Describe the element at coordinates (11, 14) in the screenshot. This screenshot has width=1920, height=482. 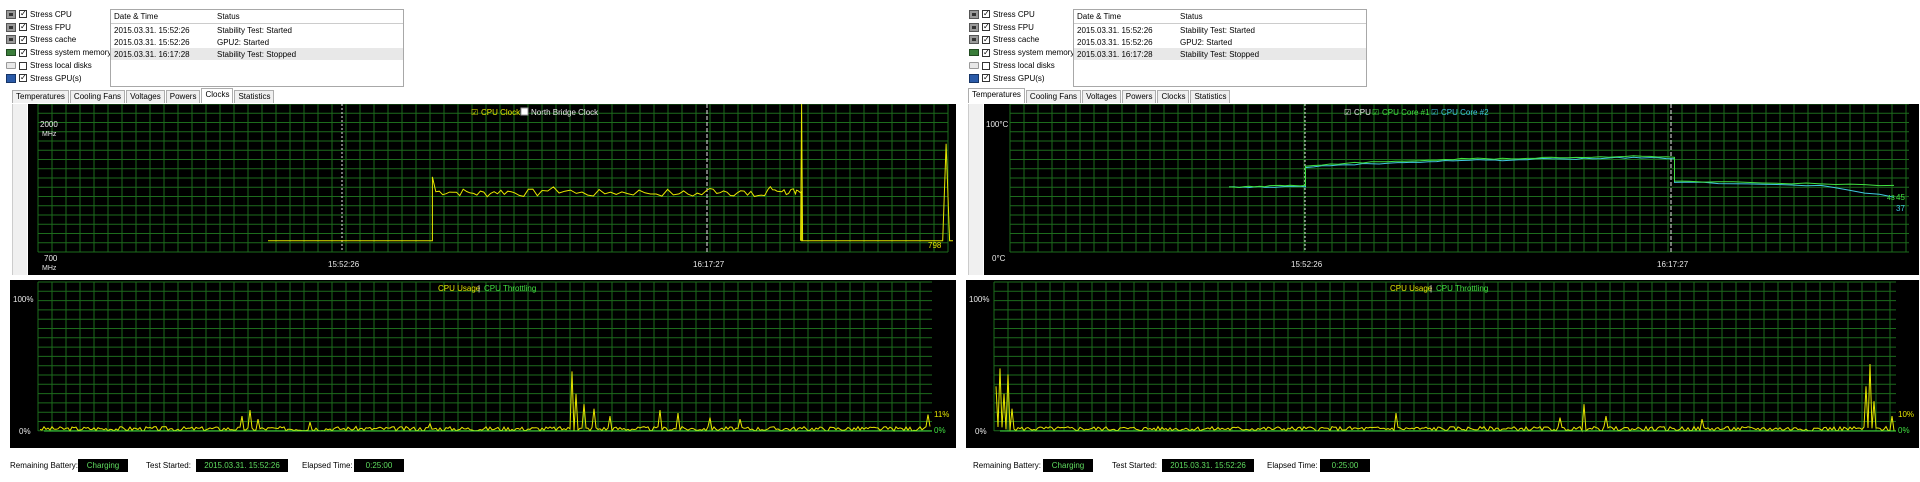
I see `cpu-icon` at that location.